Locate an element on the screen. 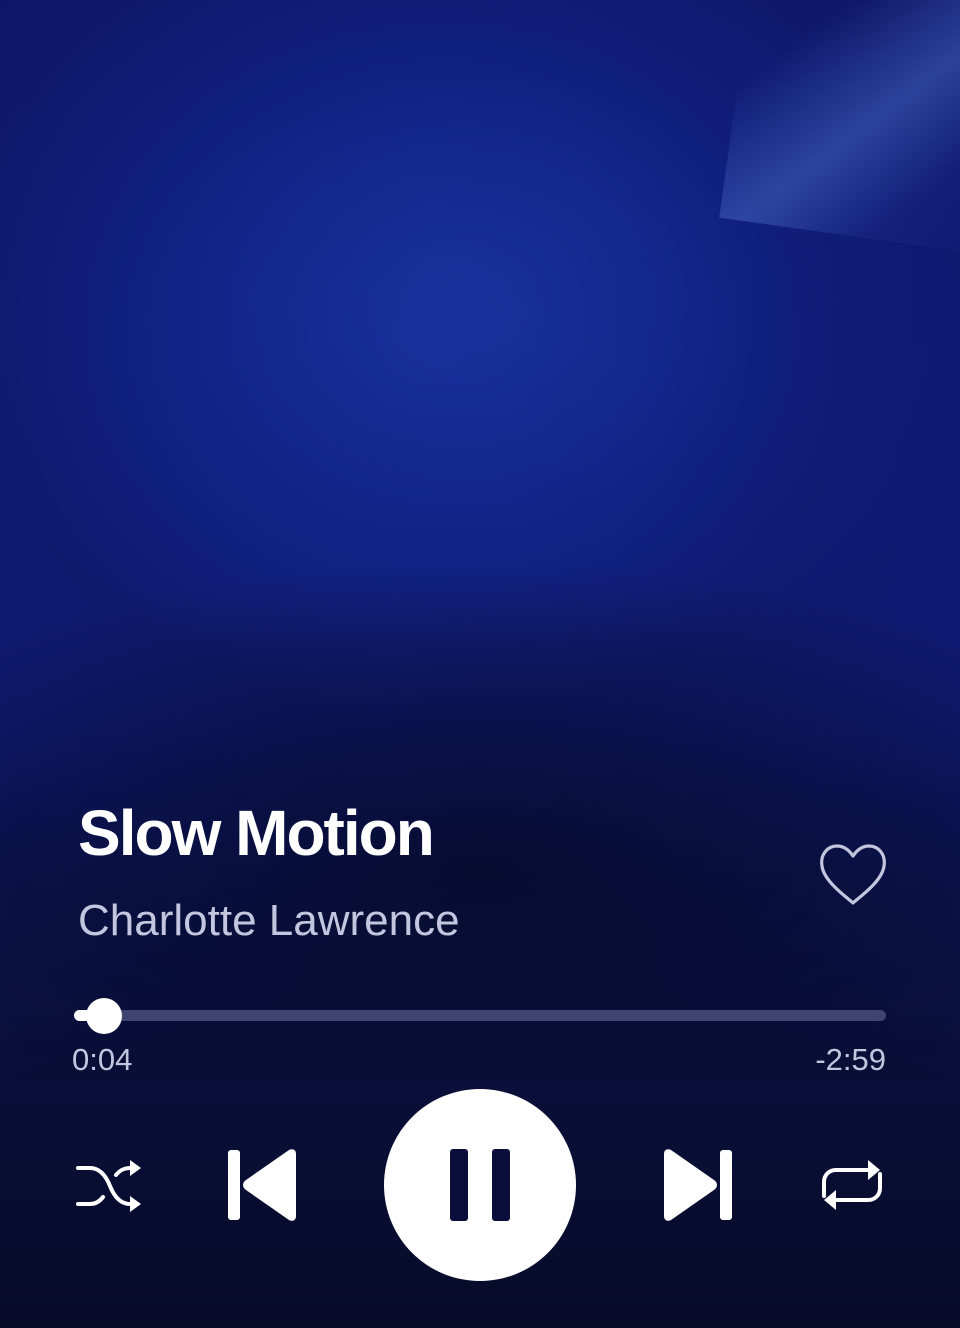  repeat-icon is located at coordinates (852, 1185).